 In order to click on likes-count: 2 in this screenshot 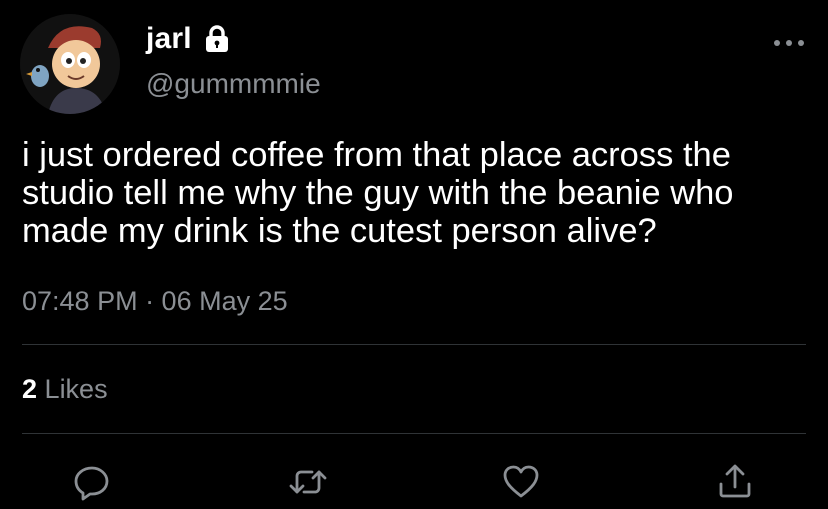, I will do `click(30, 389)`.